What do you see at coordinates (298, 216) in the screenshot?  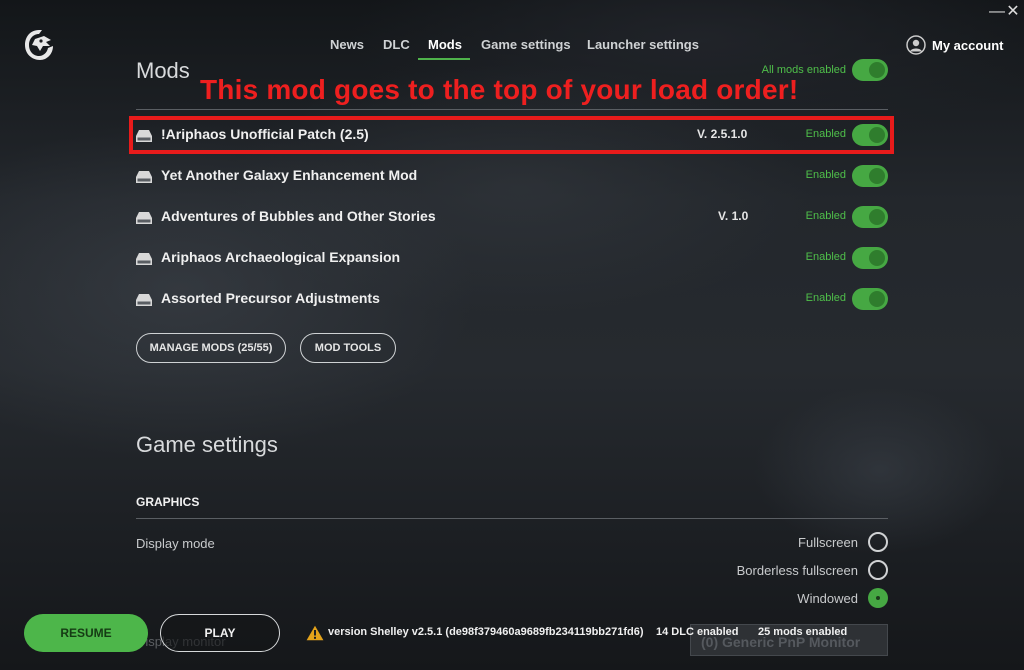 I see `mod-name: Adventures of Bubbles and Other Stories` at bounding box center [298, 216].